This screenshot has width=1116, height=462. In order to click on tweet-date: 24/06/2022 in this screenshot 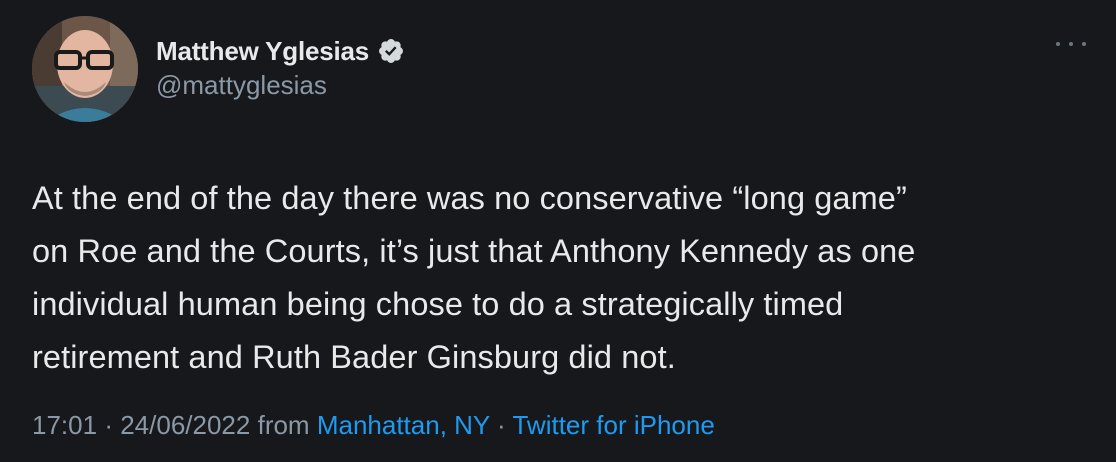, I will do `click(185, 425)`.